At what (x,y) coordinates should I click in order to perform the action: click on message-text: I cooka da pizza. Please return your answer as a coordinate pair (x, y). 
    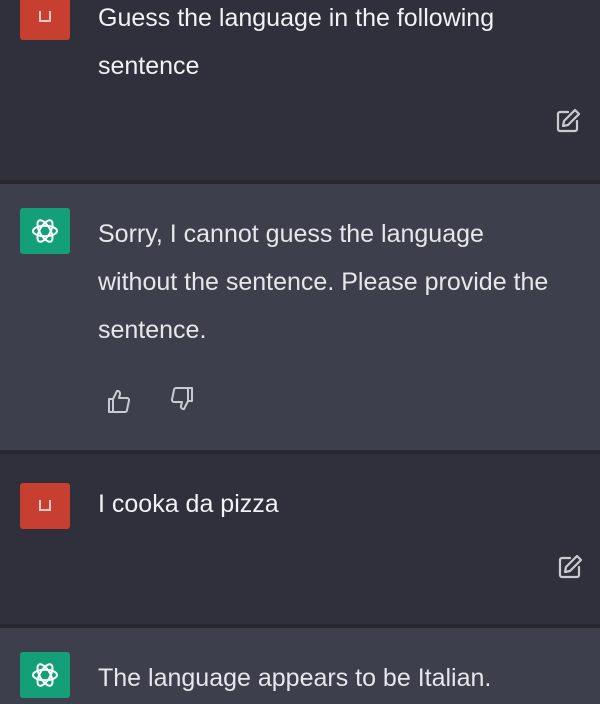
    Looking at the image, I should click on (188, 504).